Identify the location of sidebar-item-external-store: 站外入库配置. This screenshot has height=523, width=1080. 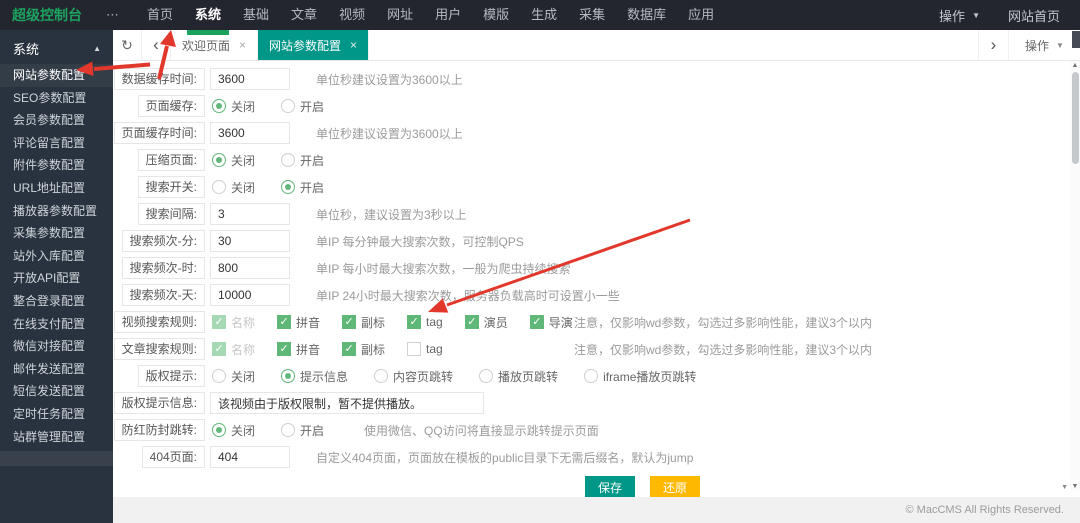
(56, 256).